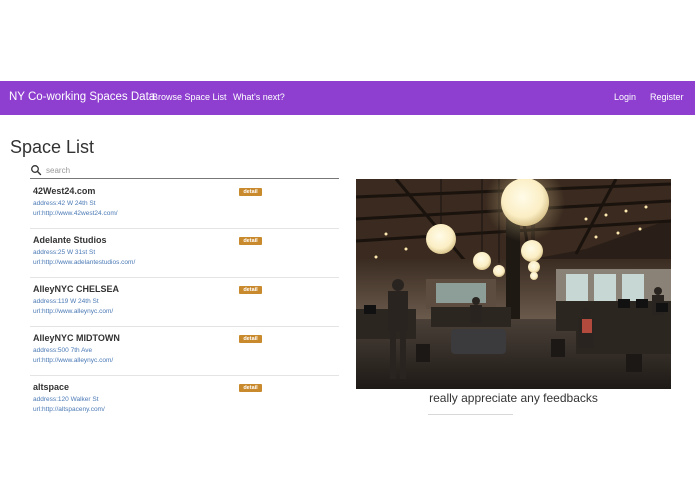  Describe the element at coordinates (191, 170) in the screenshot. I see `search-input` at that location.